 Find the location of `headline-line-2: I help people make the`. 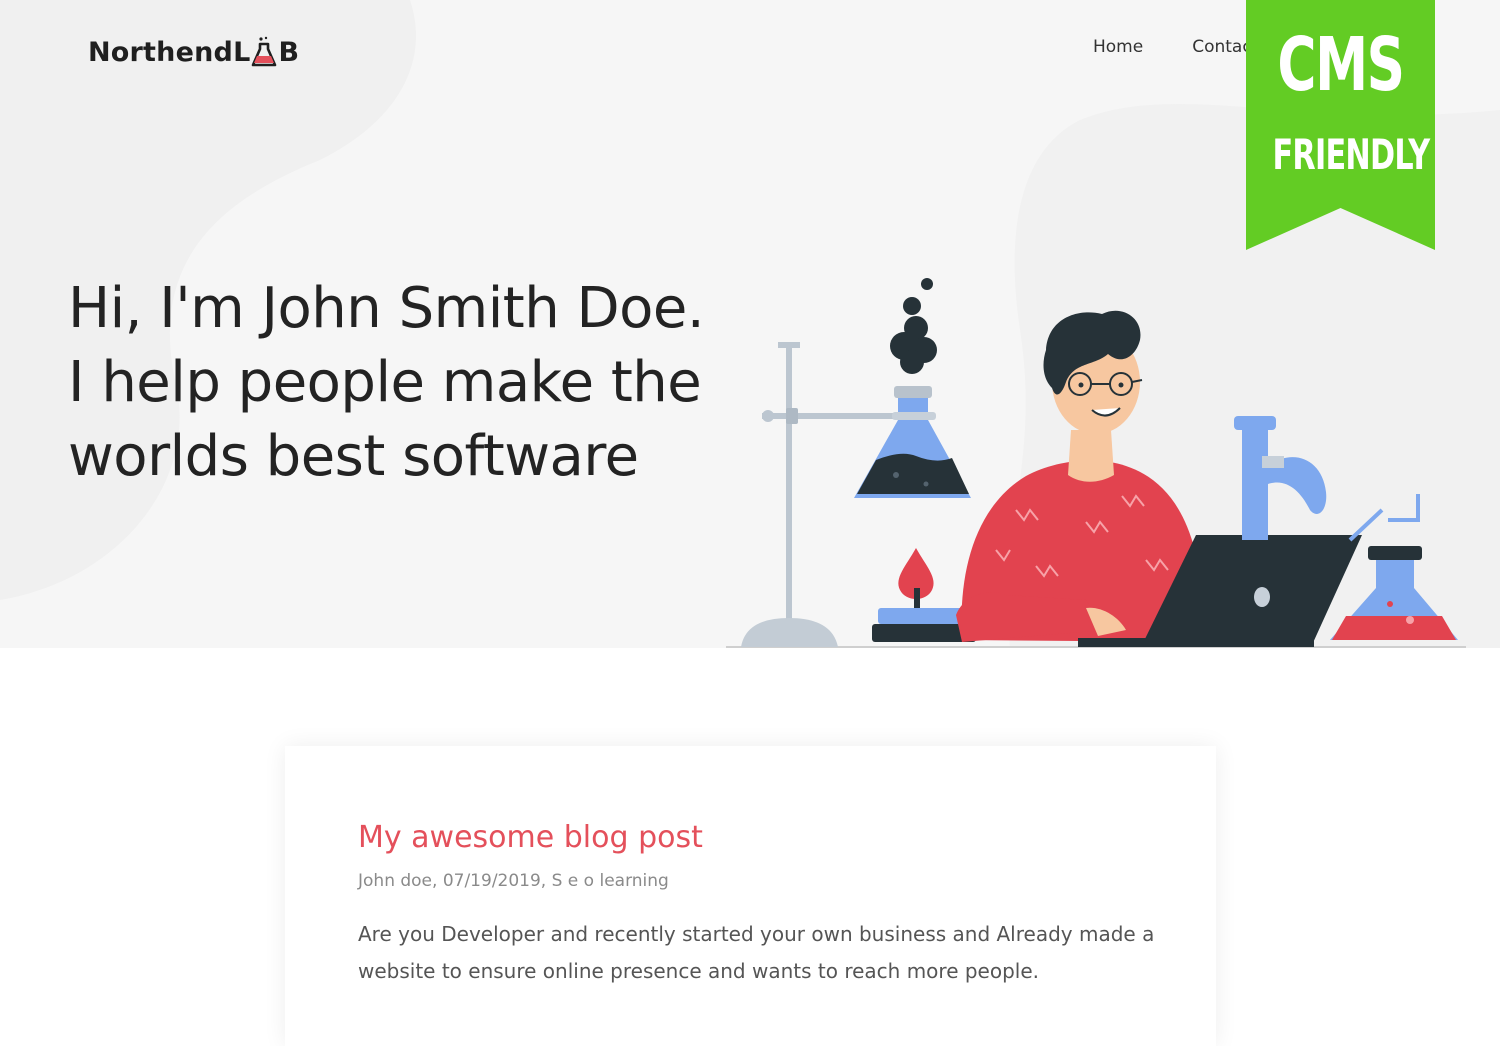

headline-line-2: I help people make the is located at coordinates (385, 382).